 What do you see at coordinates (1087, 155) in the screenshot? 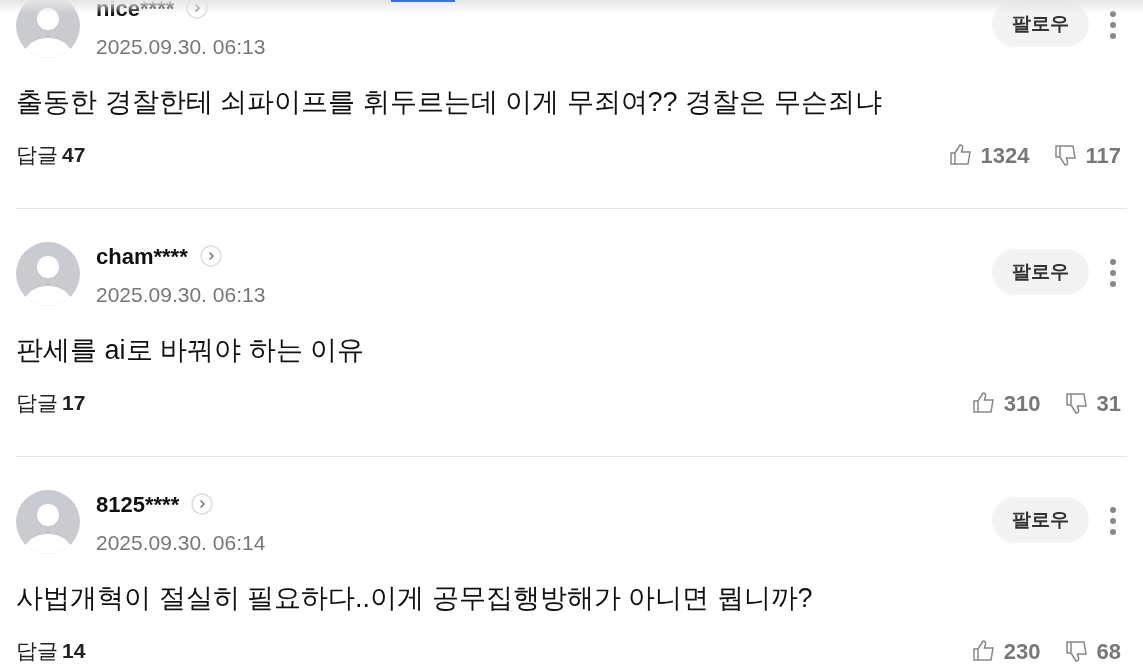
I see `dislike-button: 117` at bounding box center [1087, 155].